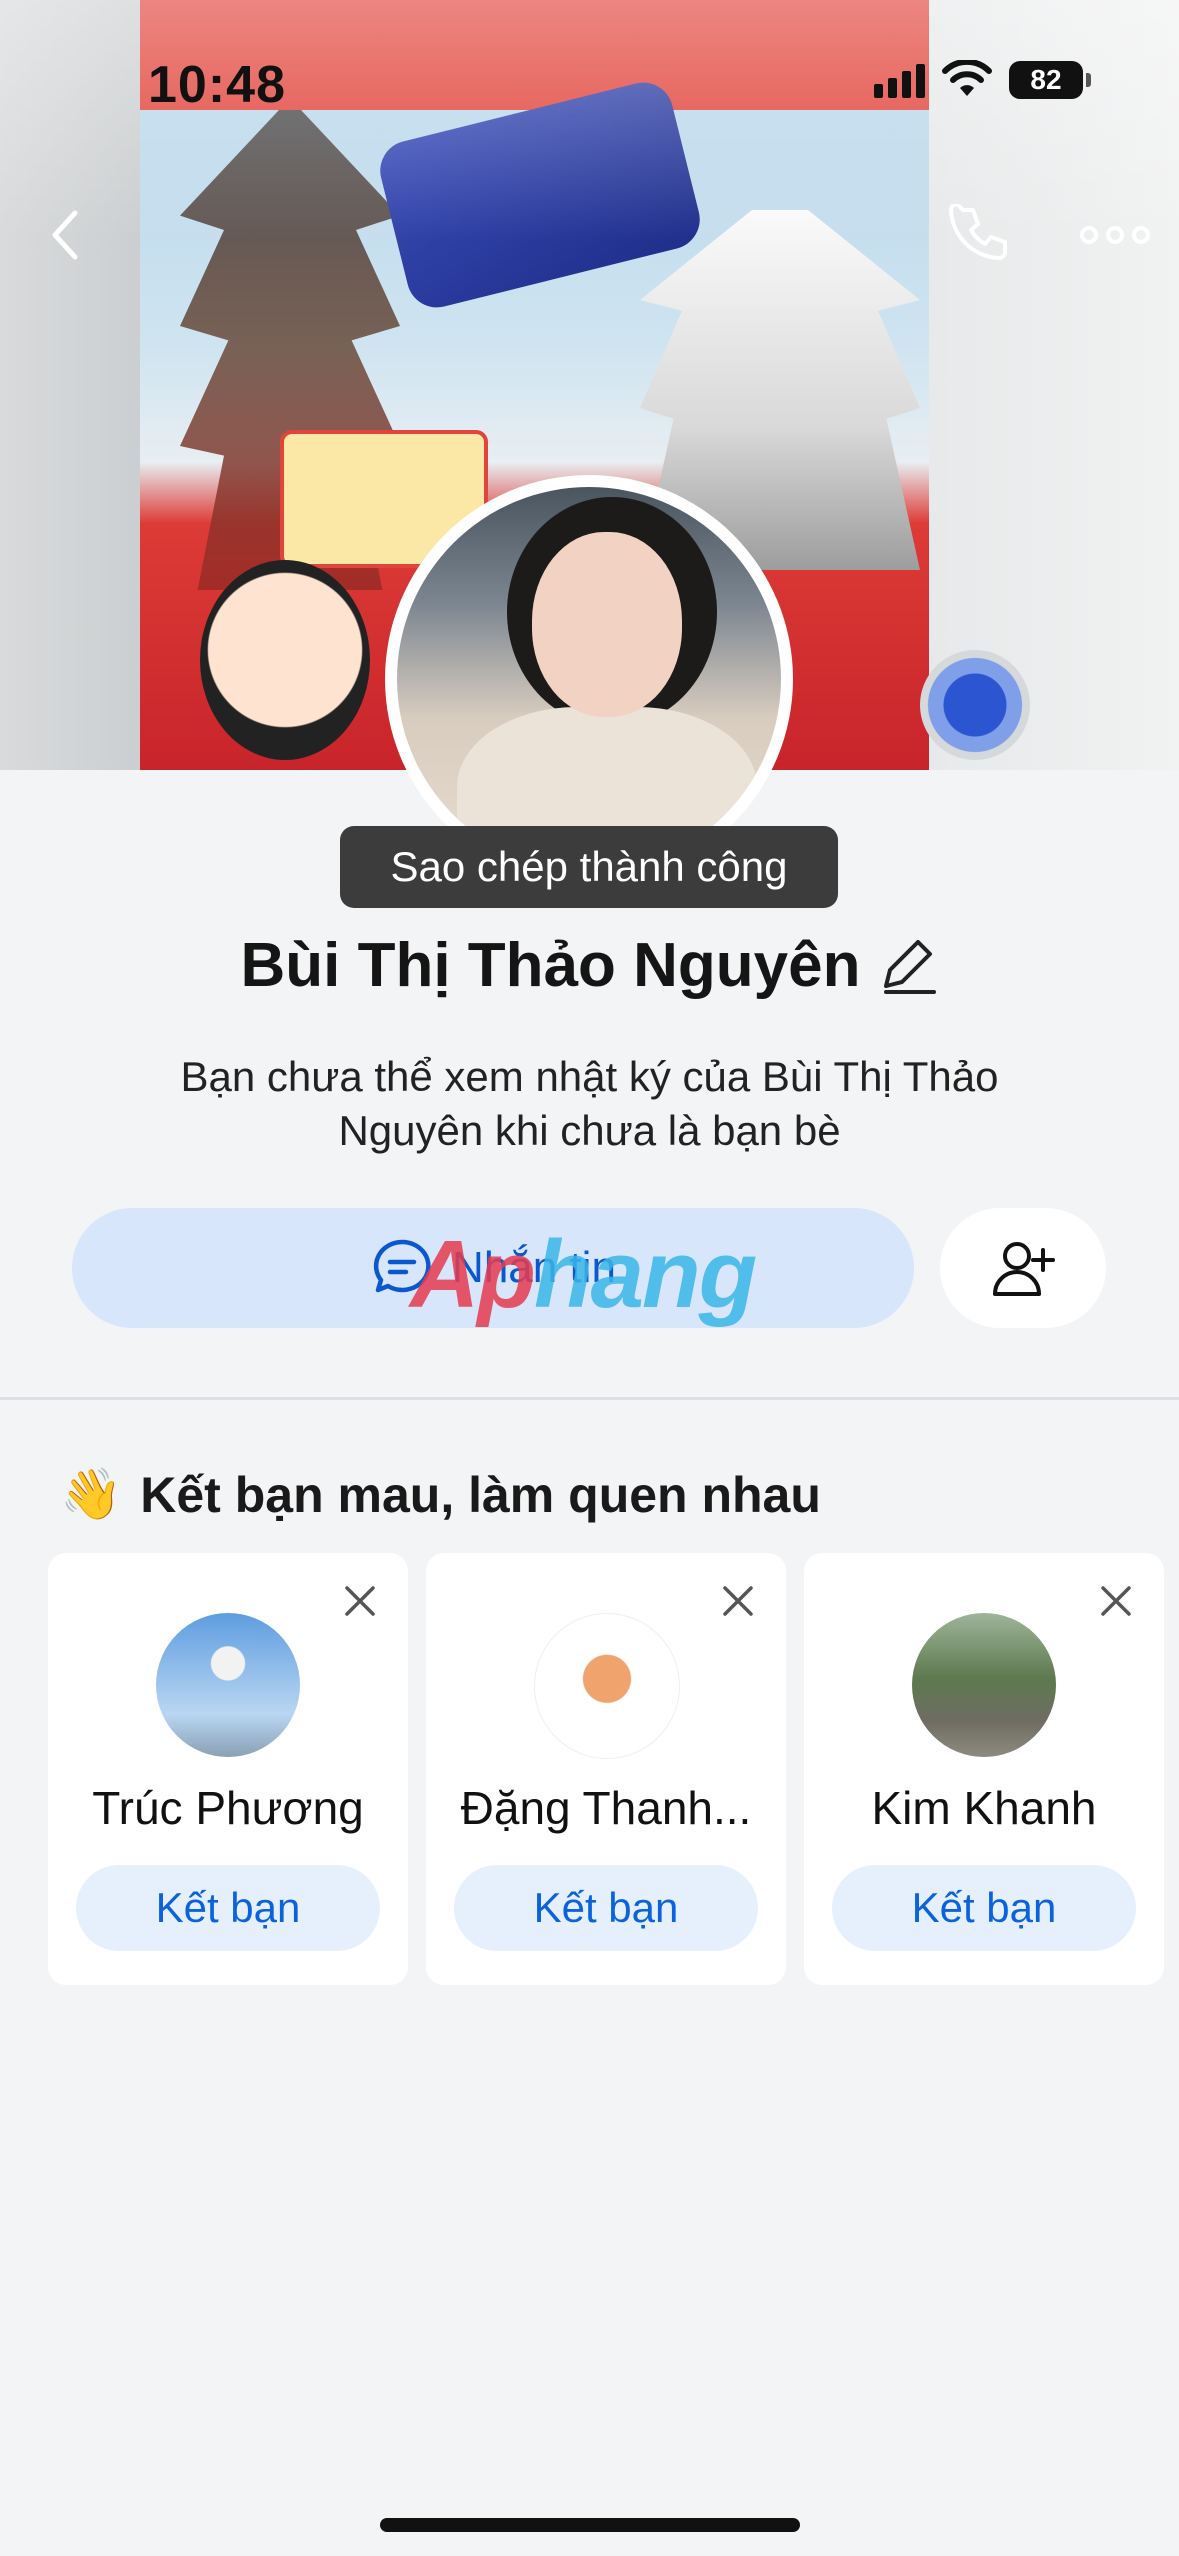  I want to click on cellular-signal-icon, so click(899, 80).